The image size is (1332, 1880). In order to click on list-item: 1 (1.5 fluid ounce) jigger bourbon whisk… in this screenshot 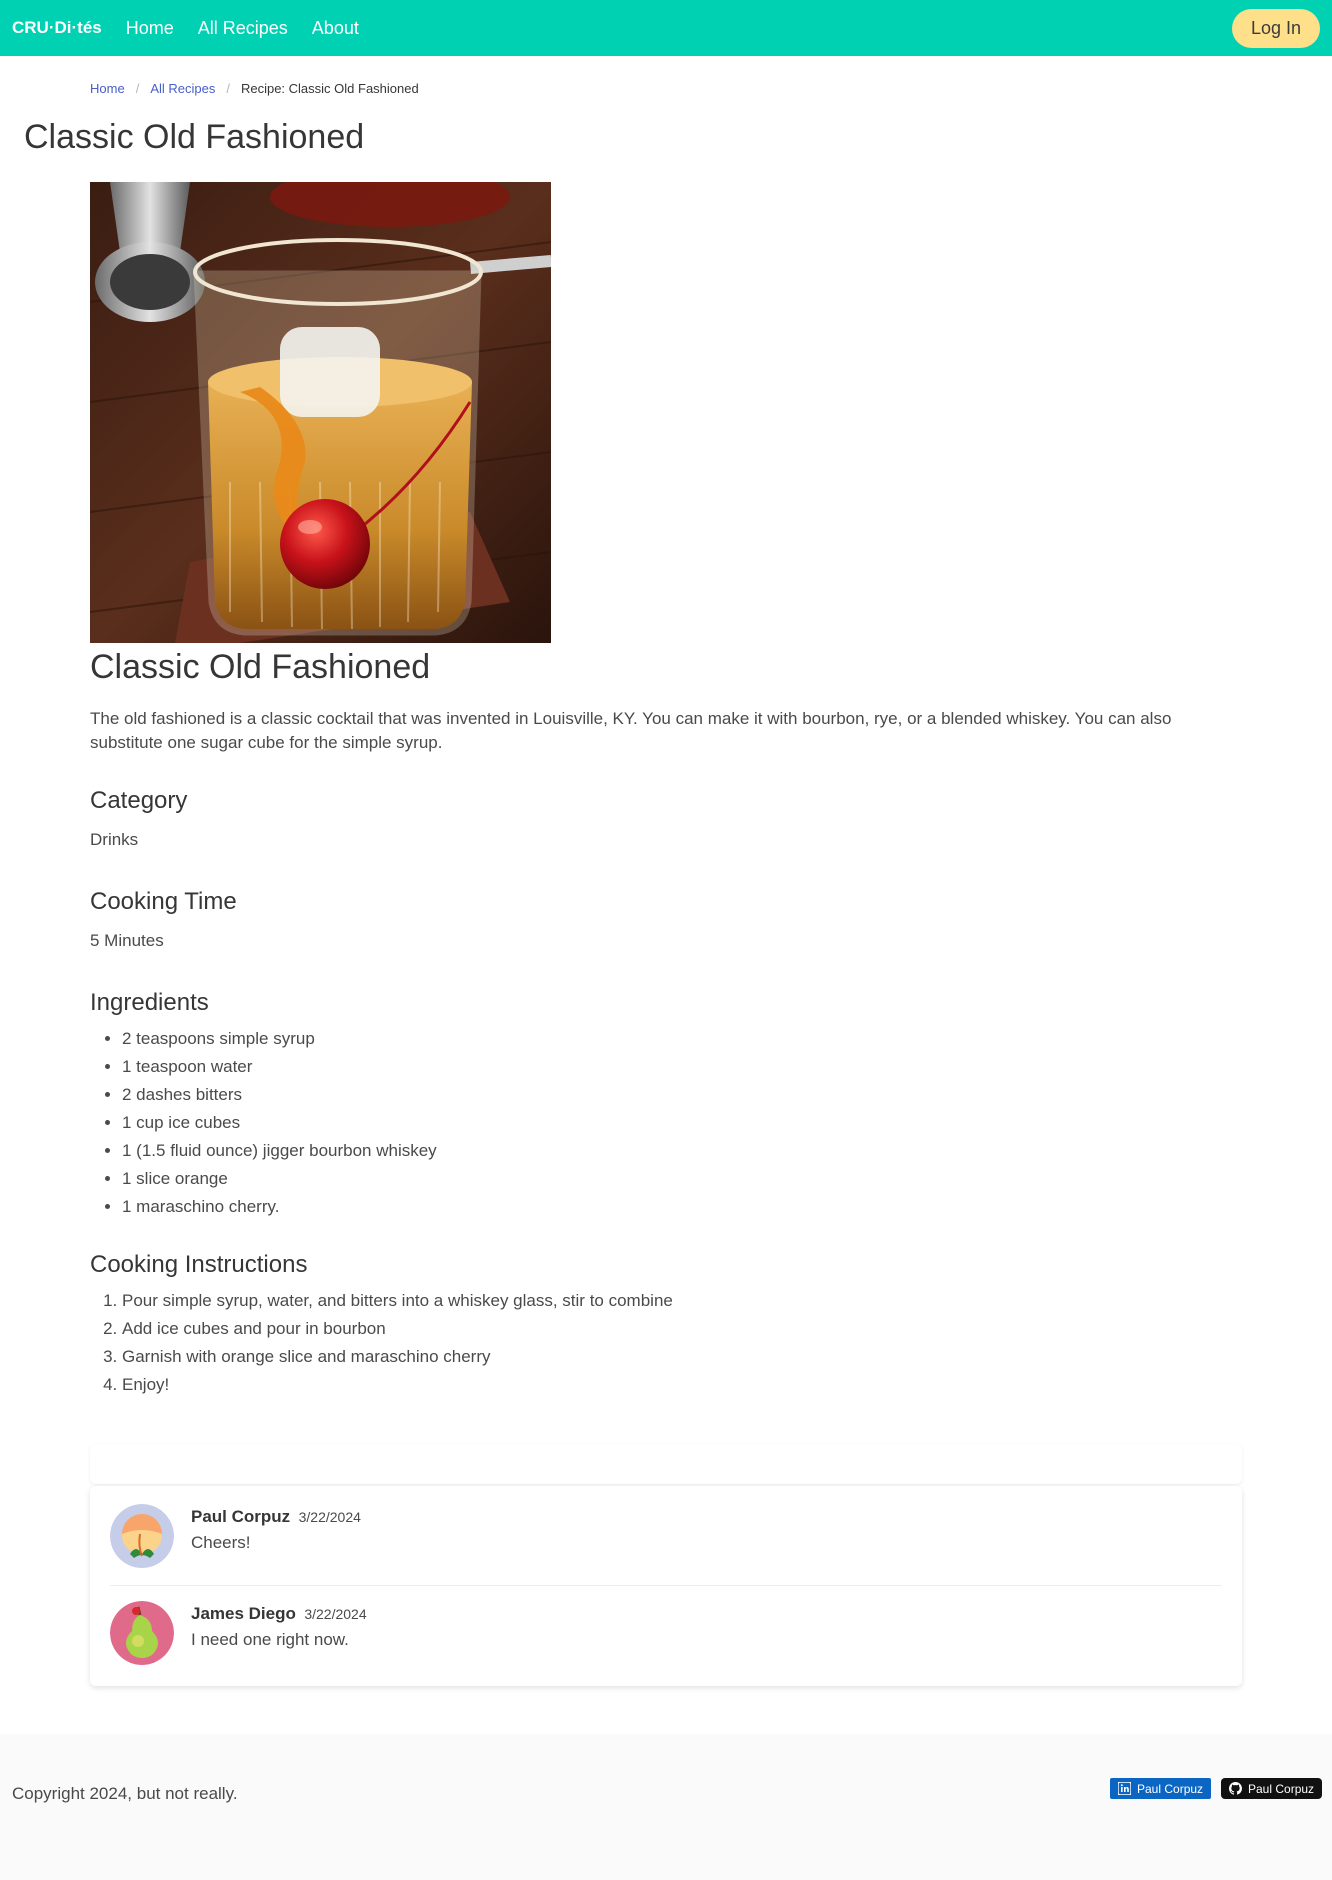, I will do `click(681, 1151)`.